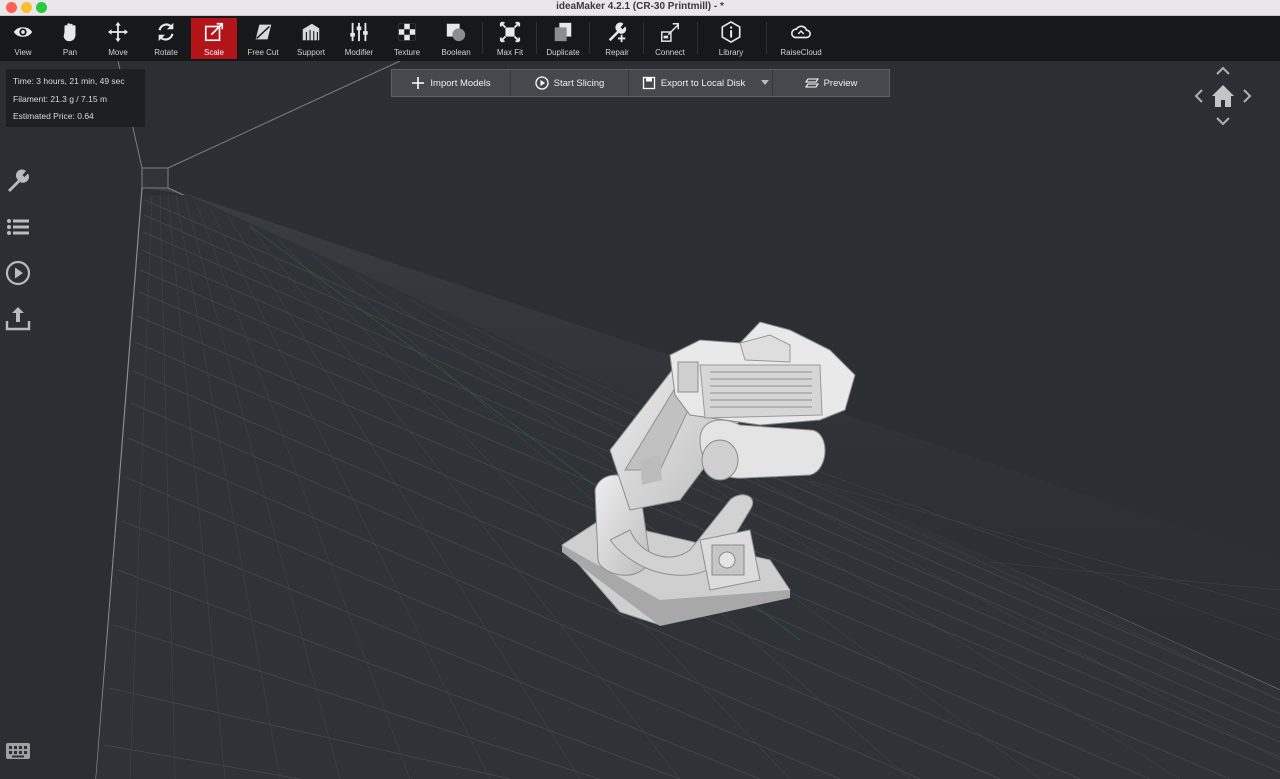 The height and width of the screenshot is (779, 1280). I want to click on raisecloud-tool-button: RaiseCloud, so click(801, 38).